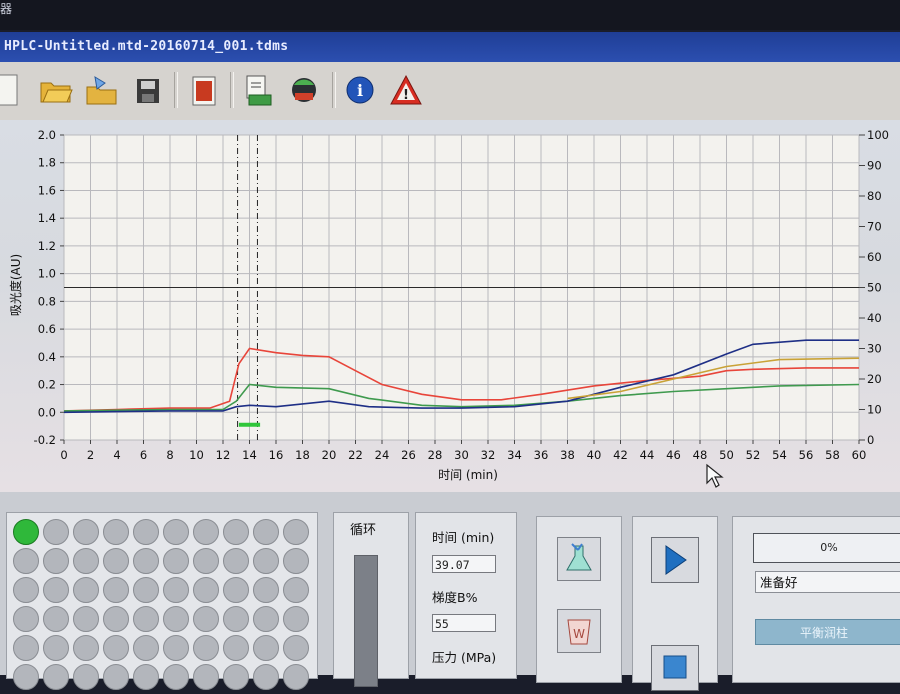  What do you see at coordinates (90, 455) in the screenshot?
I see `x-tick-label: 2` at bounding box center [90, 455].